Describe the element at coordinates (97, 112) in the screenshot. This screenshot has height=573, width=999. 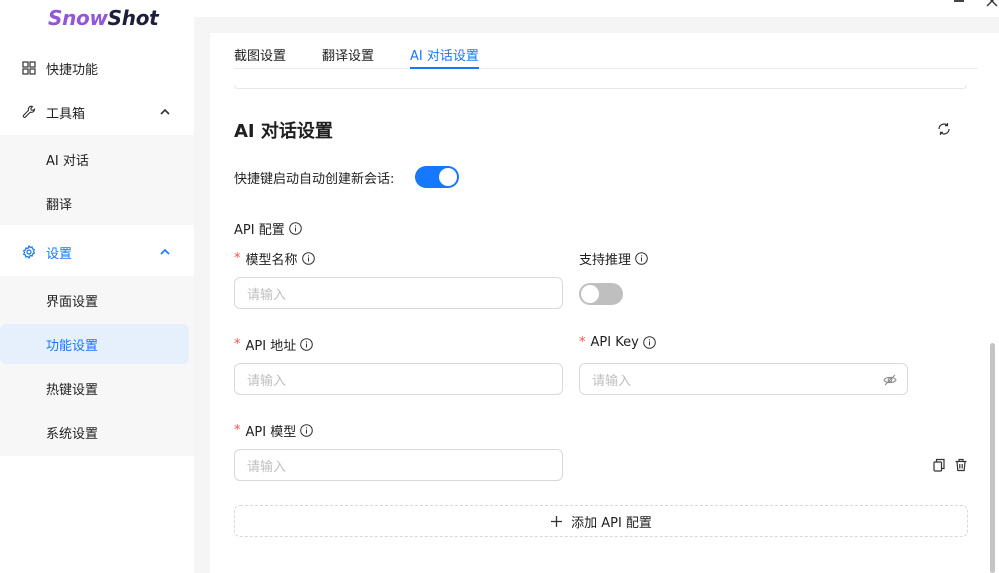
I see `sidebar-item-toolbox: 工具箱` at that location.